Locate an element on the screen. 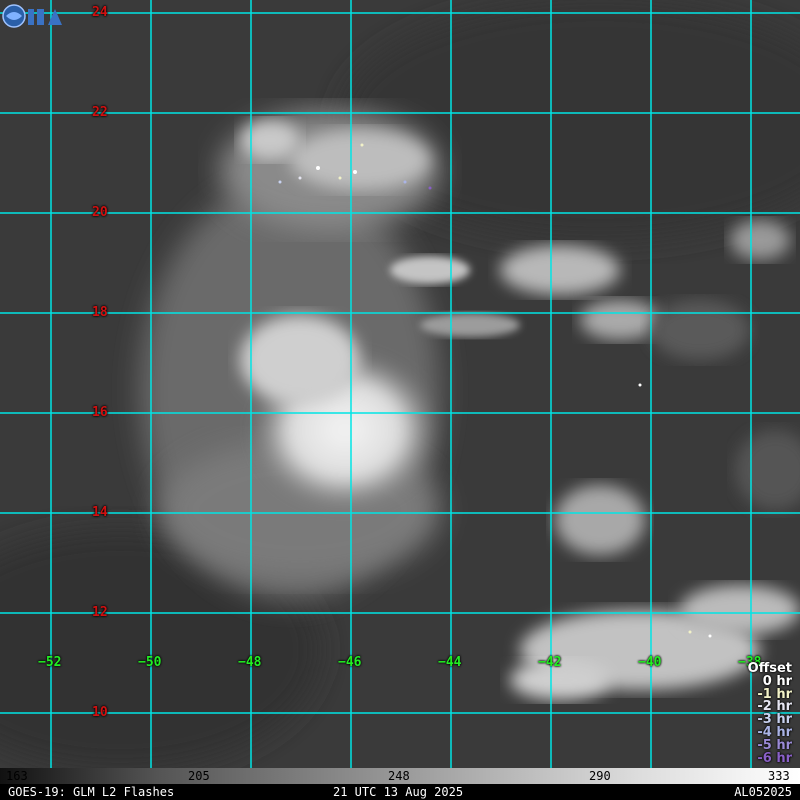 The height and width of the screenshot is (800, 800). lon-label-44: −44 is located at coordinates (450, 662).